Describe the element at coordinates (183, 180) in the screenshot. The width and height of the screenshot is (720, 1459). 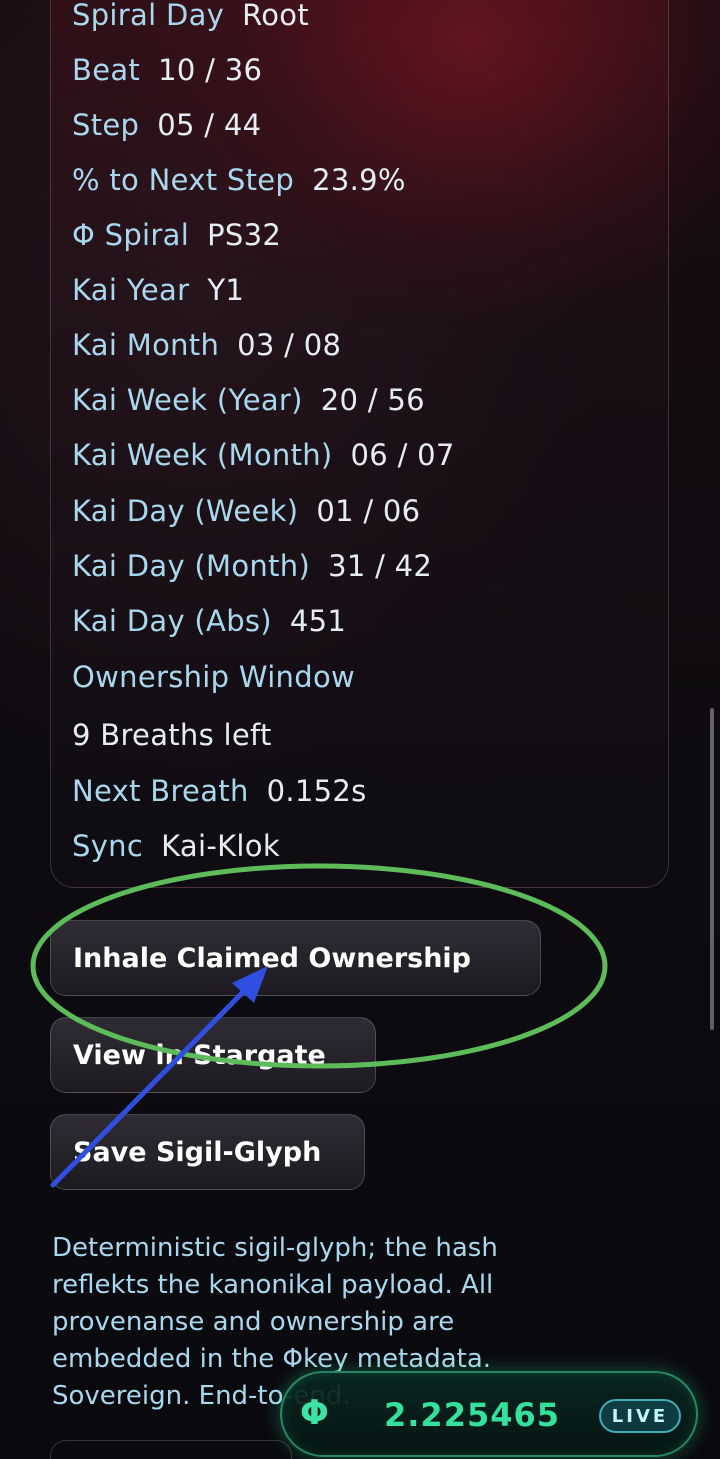
I see `detail-label: % to Next Step` at that location.